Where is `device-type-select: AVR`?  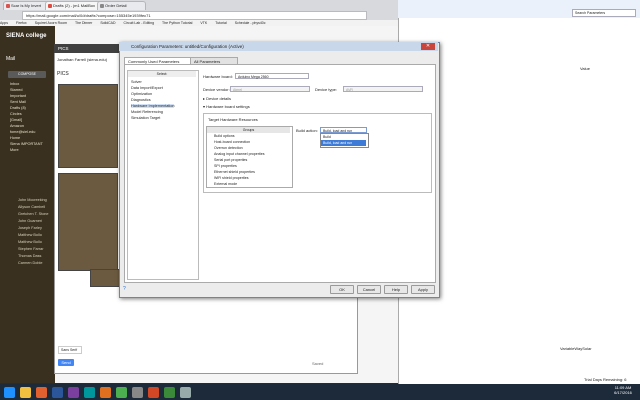
device-type-select: AVR is located at coordinates (383, 89).